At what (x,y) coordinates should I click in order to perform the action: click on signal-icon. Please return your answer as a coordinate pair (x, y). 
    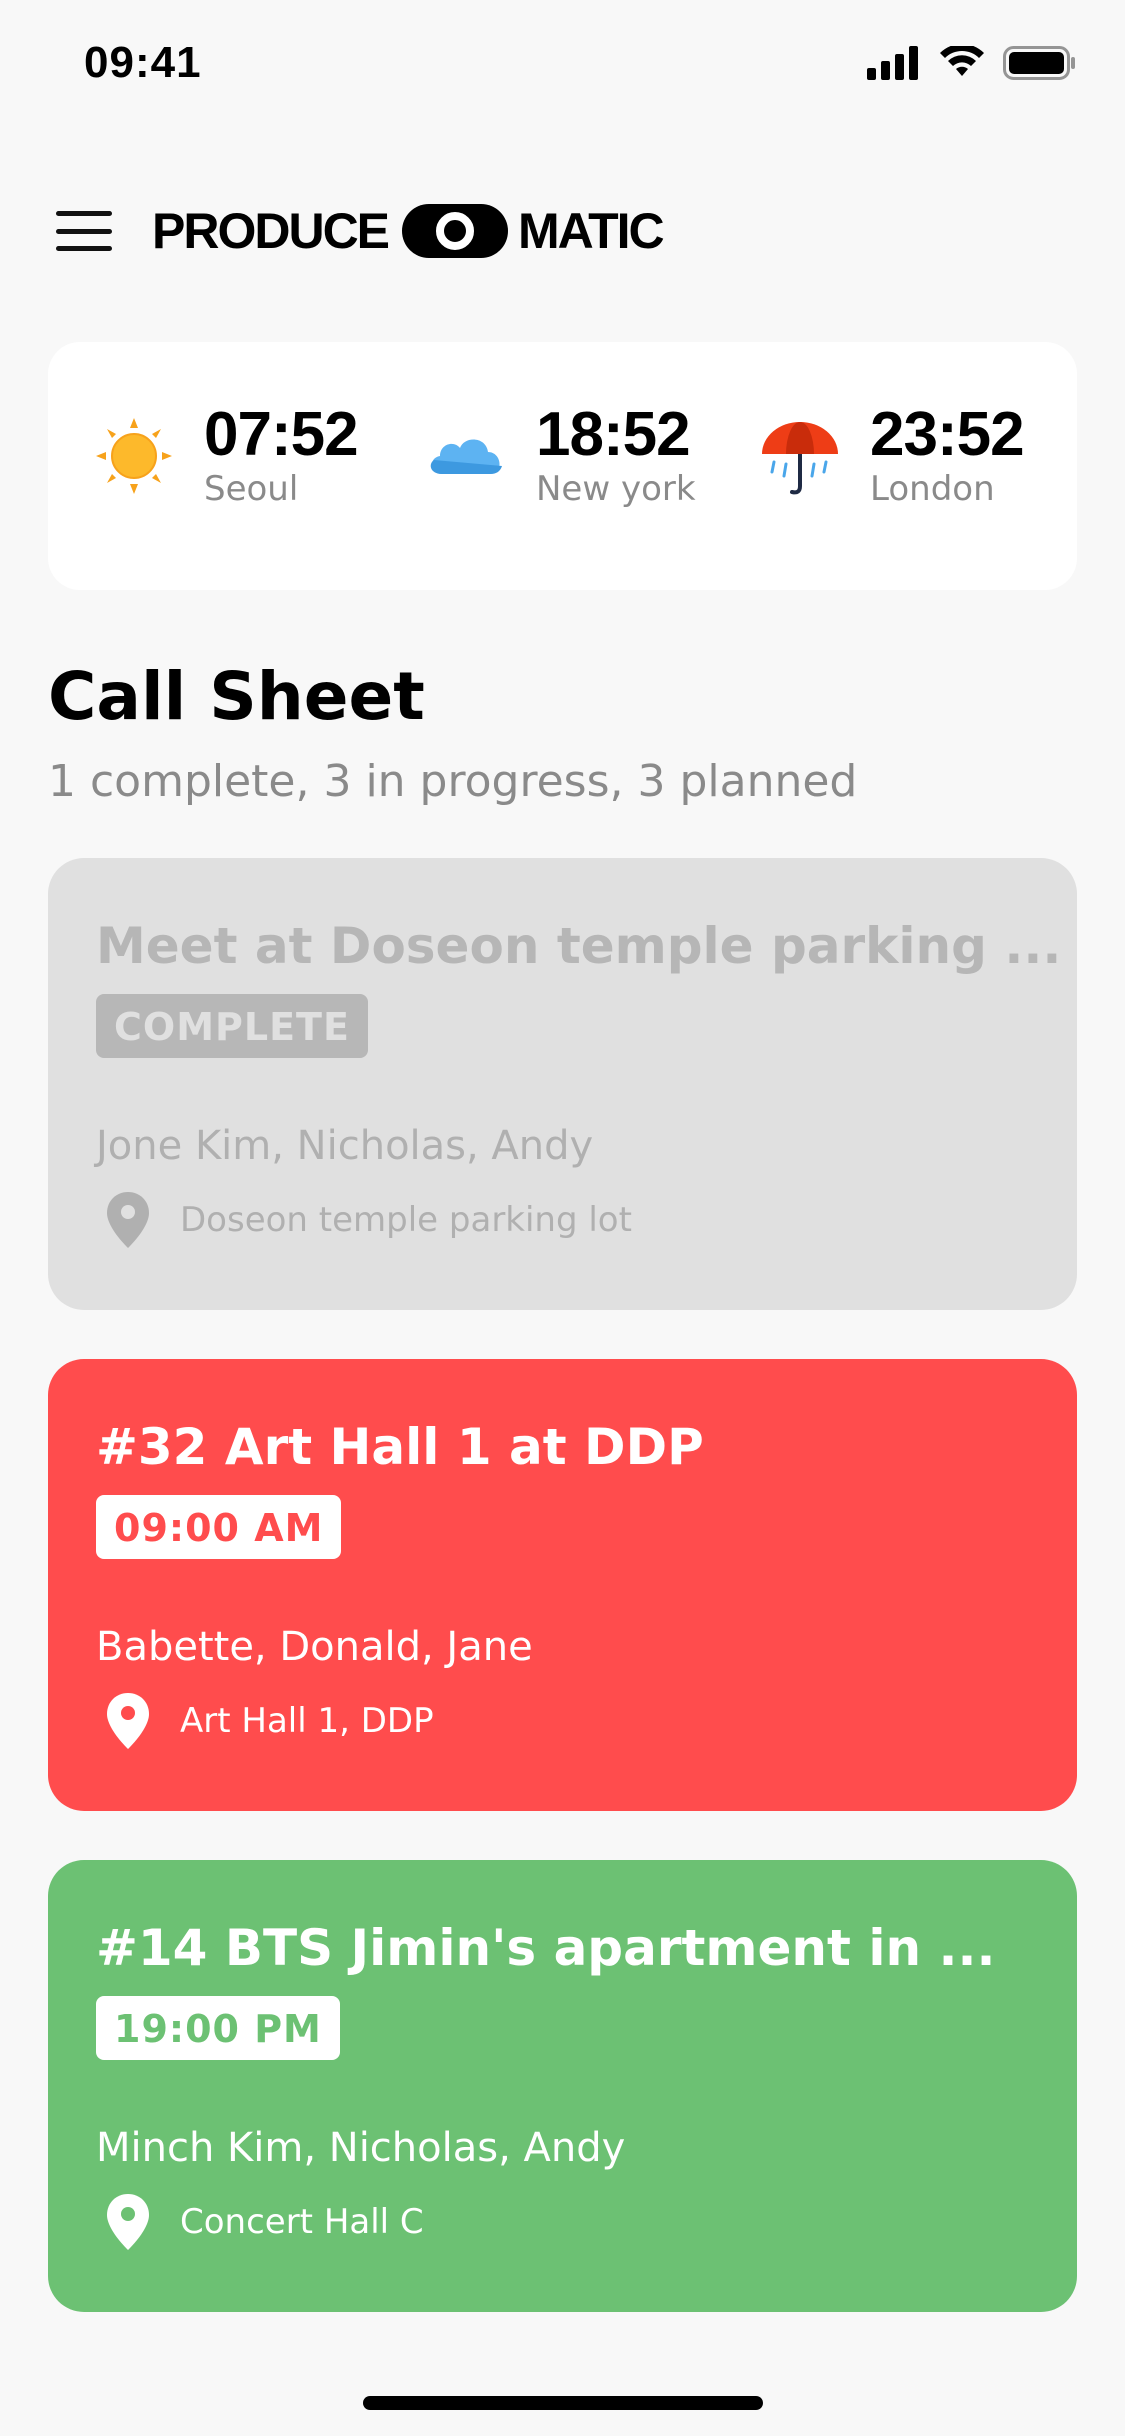
    Looking at the image, I should click on (892, 63).